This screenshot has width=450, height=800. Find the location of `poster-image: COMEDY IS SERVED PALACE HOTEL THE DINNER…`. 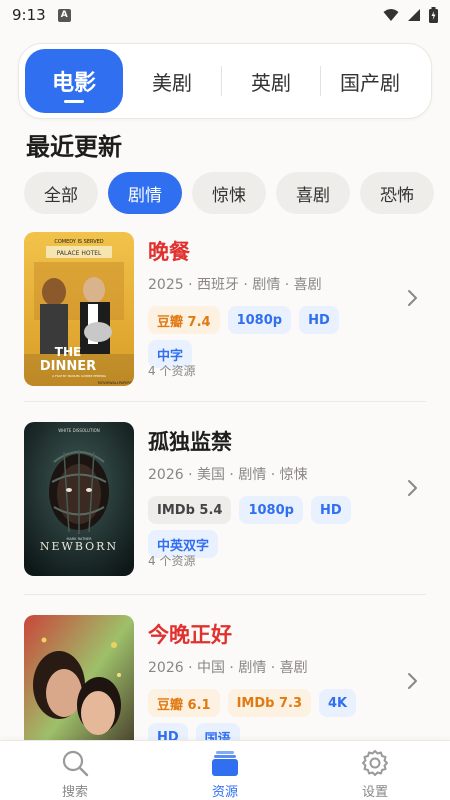

poster-image: COMEDY IS SERVED PALACE HOTEL THE DINNER… is located at coordinates (79, 309).